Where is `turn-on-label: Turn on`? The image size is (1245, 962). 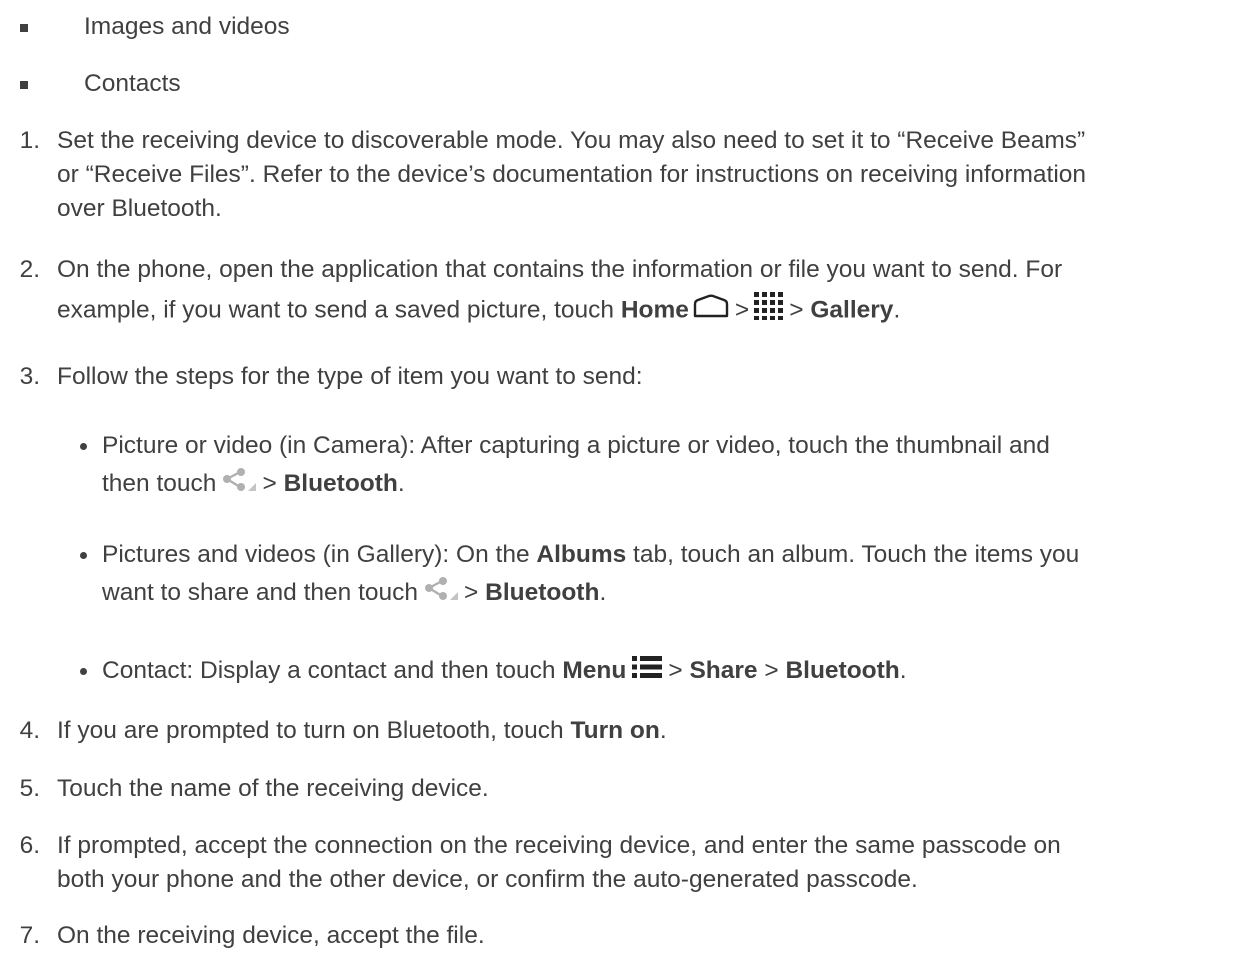 turn-on-label: Turn on is located at coordinates (615, 730).